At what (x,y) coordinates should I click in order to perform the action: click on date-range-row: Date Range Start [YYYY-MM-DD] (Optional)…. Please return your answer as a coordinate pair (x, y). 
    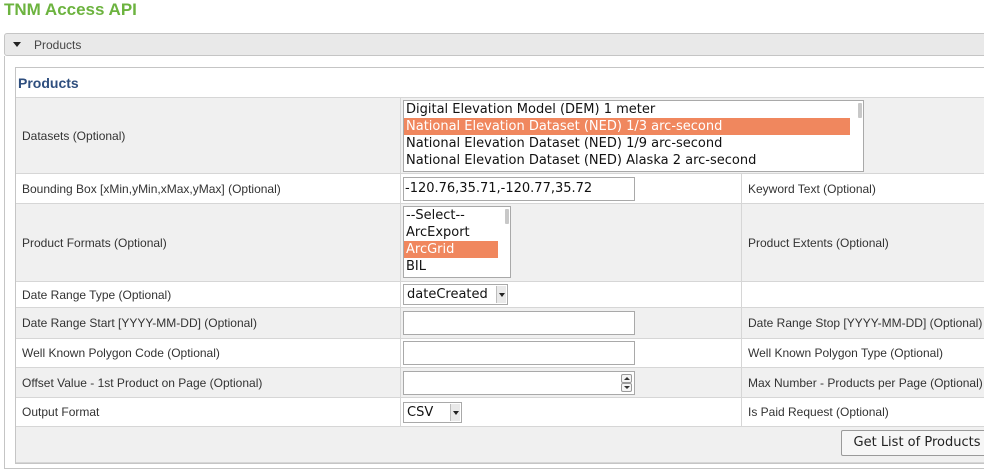
    Looking at the image, I should click on (500, 323).